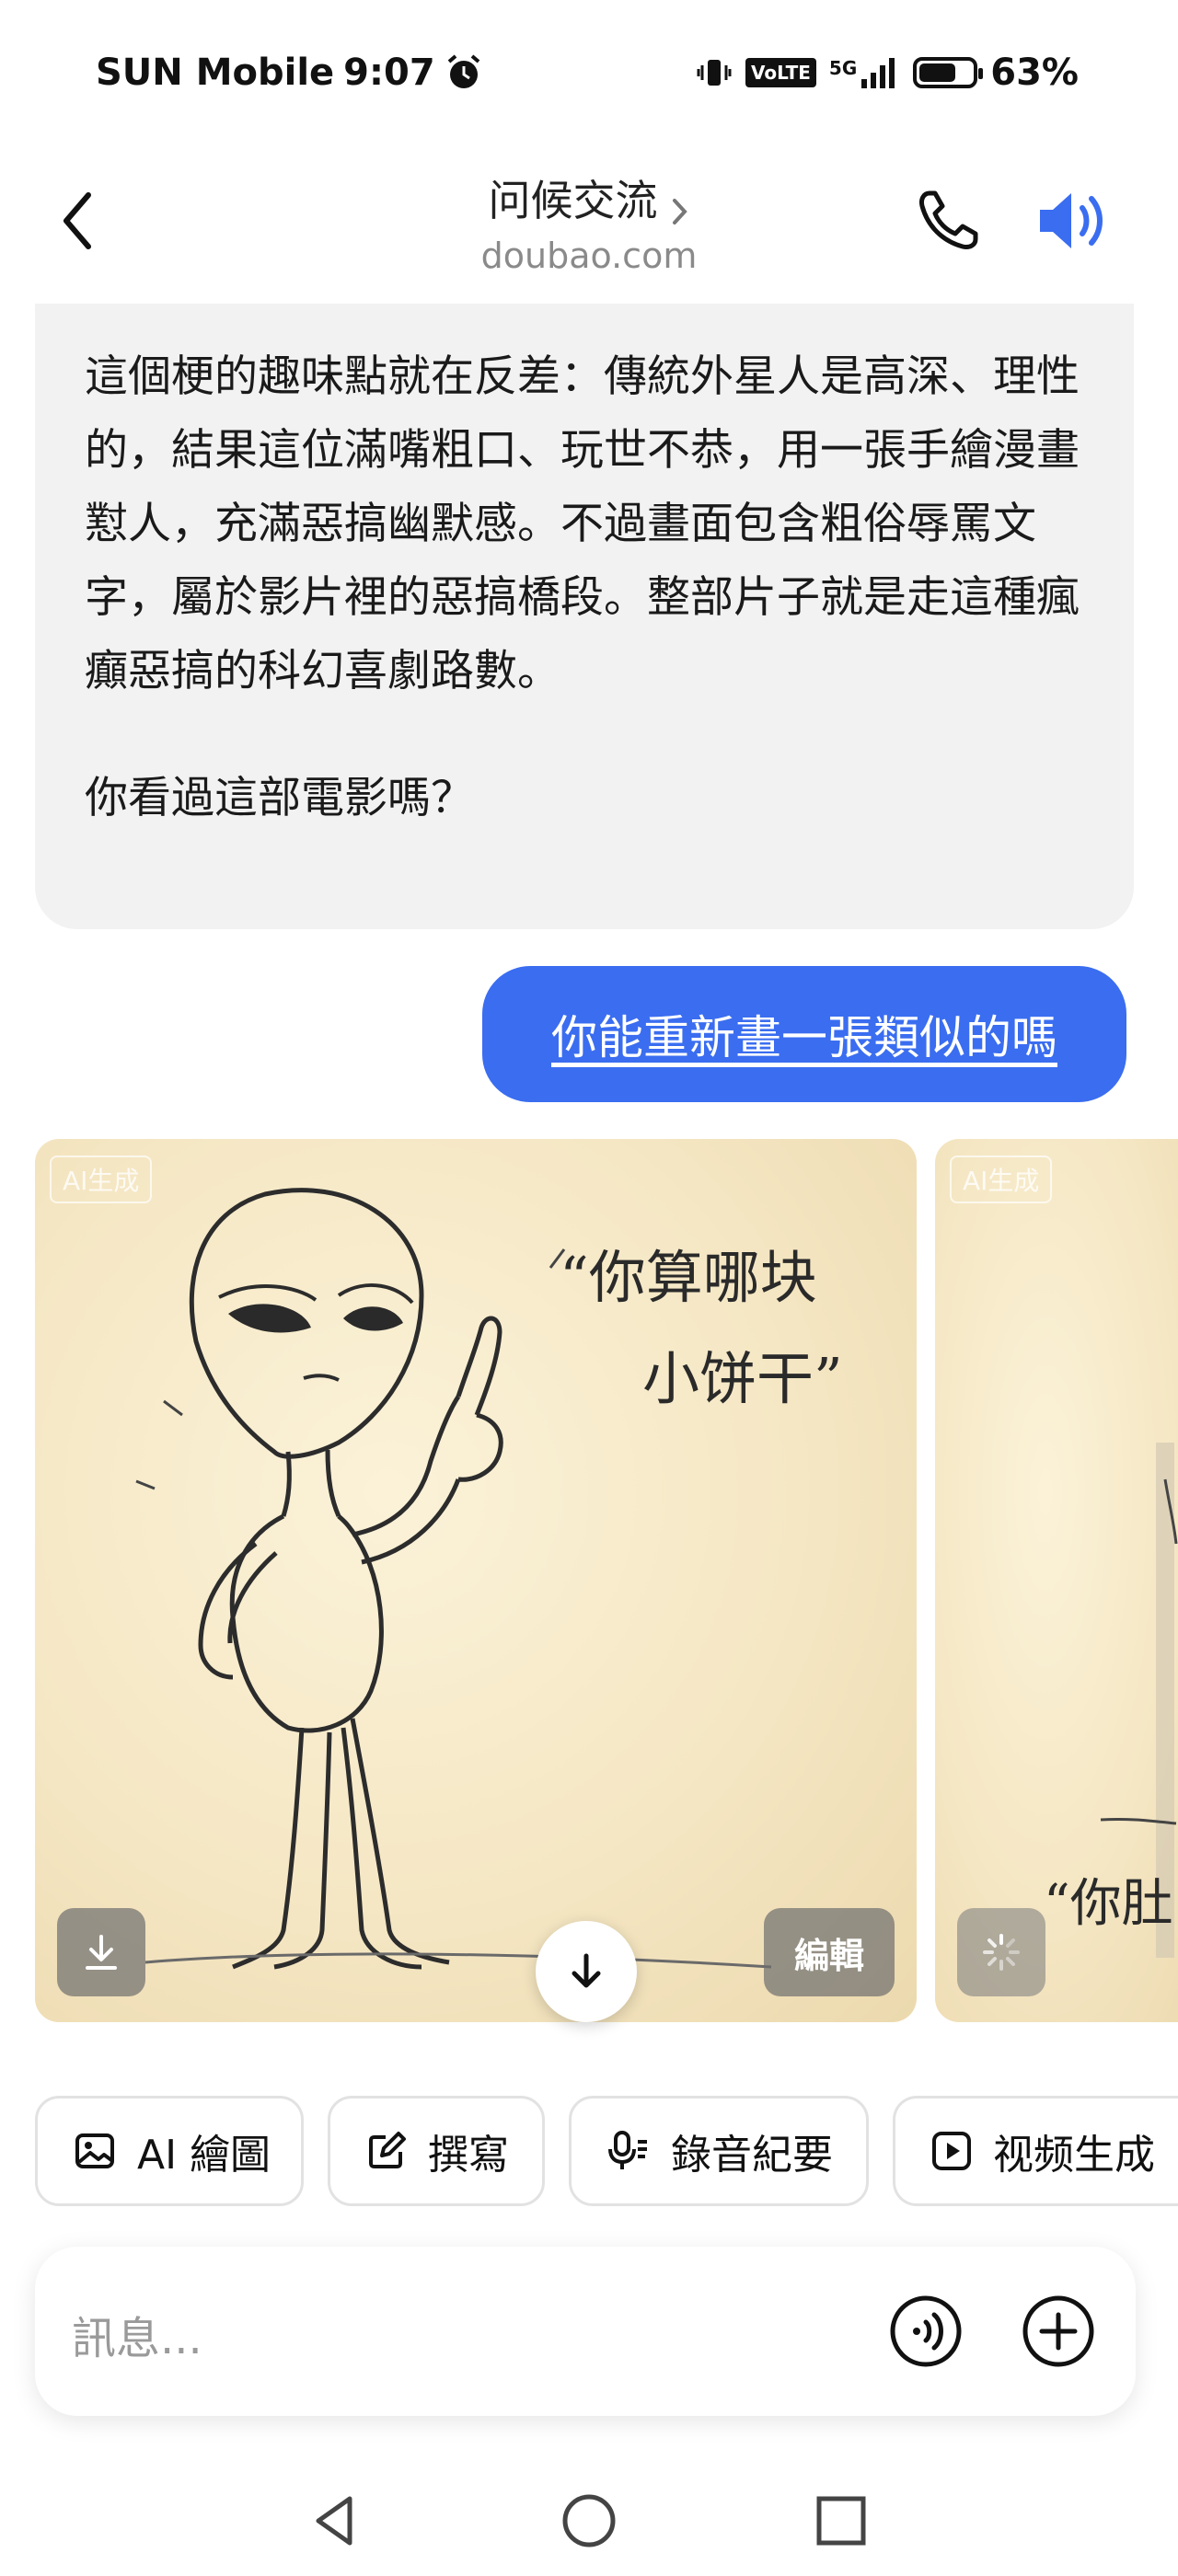 The image size is (1178, 2576). Describe the element at coordinates (1074, 2155) in the screenshot. I see `chip-label: 视频生成` at that location.